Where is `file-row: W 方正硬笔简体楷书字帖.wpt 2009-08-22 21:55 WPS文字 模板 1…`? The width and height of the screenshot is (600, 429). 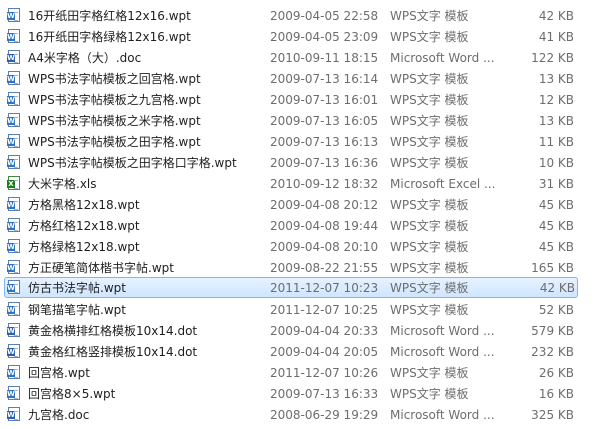
file-row: W 方正硬笔简体楷书字帖.wpt 2009-08-22 21:55 WPS文字 模板 1… is located at coordinates (300, 267).